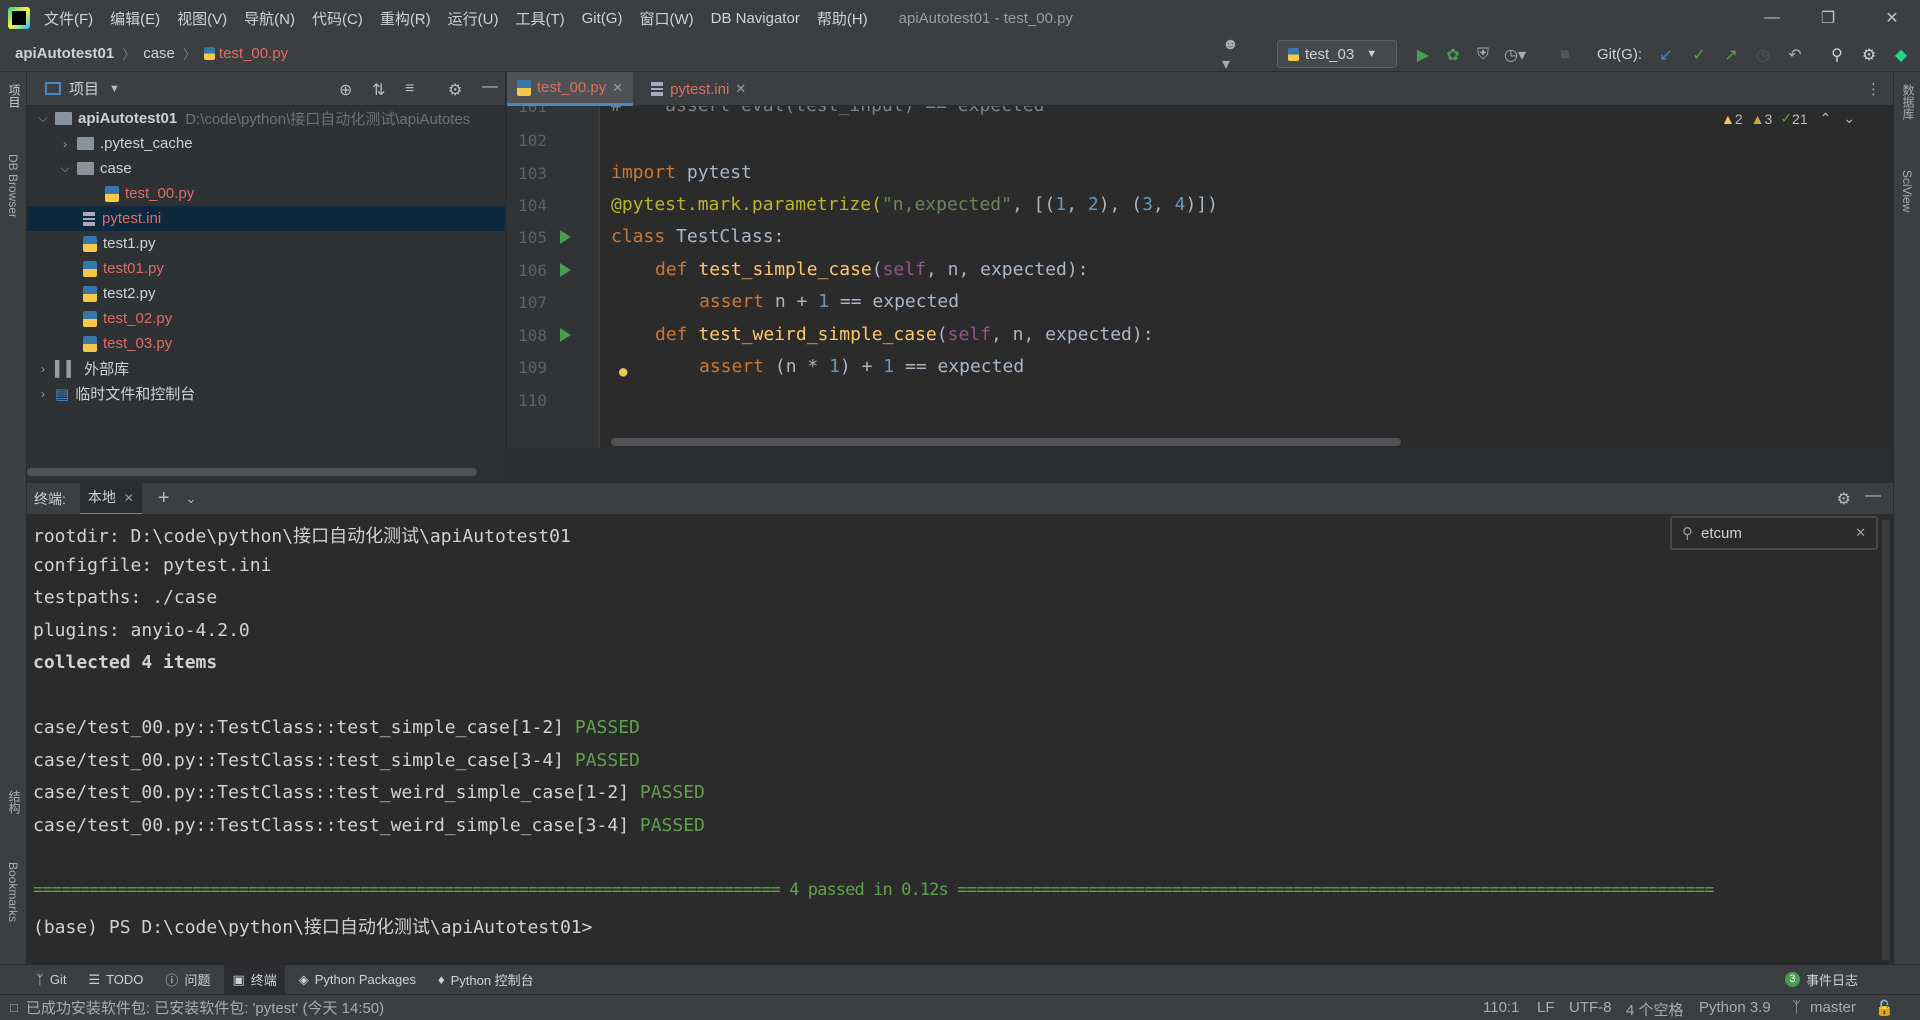 This screenshot has height=1020, width=1920. Describe the element at coordinates (1423, 55) in the screenshot. I see `run-icon: ▶` at that location.